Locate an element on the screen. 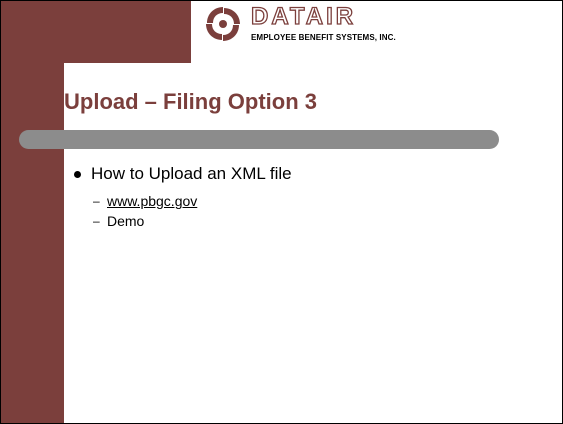  bullet-item: How to Upload an XML file is located at coordinates (182, 174).